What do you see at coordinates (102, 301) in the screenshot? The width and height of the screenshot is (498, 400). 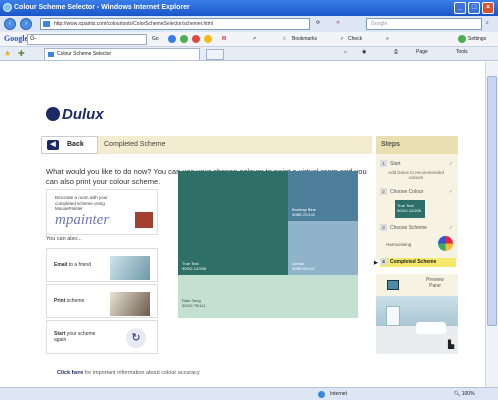 I see `print-card: Print scheme` at bounding box center [102, 301].